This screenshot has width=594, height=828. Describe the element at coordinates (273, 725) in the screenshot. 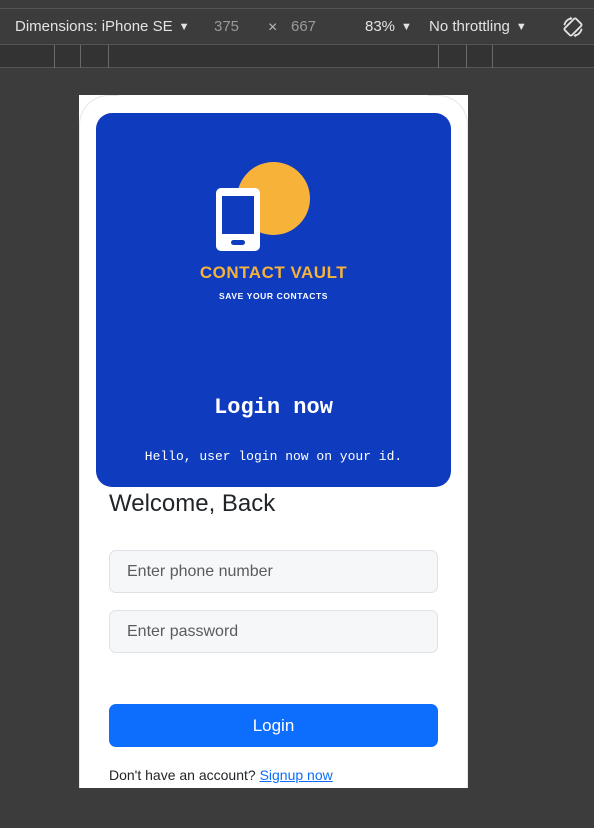

I see `login-button: Login` at that location.